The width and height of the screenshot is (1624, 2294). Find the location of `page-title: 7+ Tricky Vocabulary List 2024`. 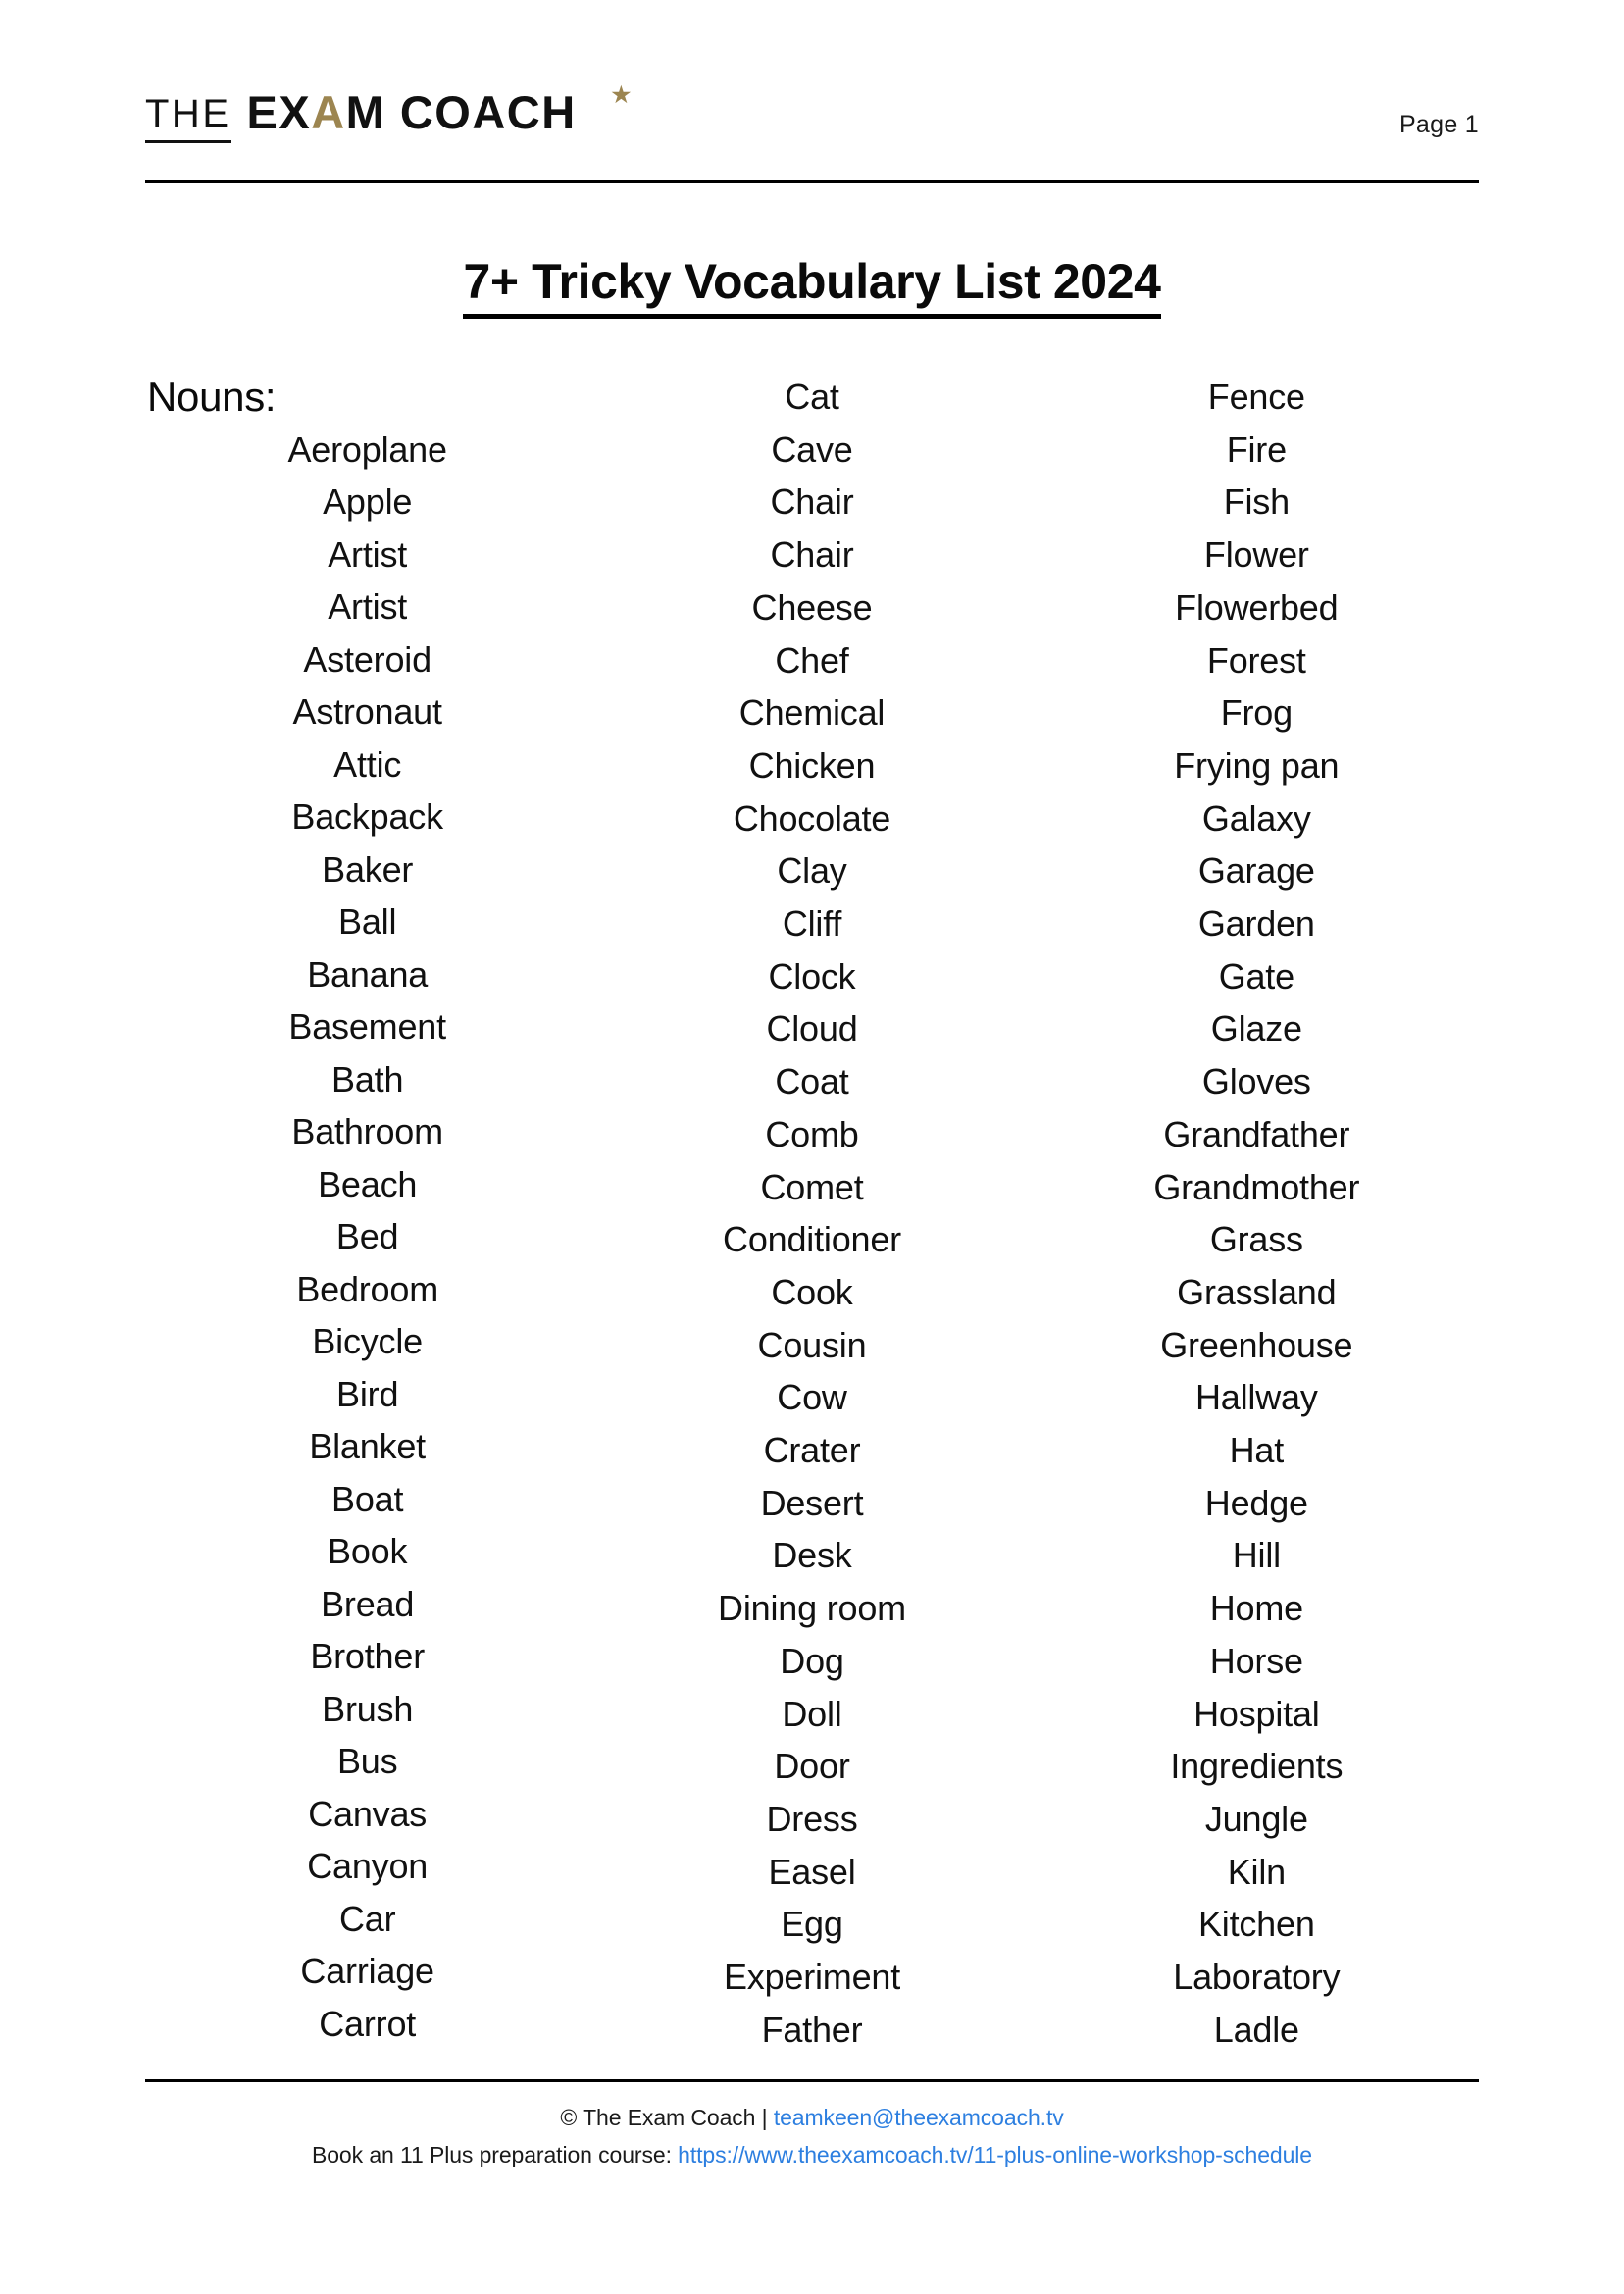

page-title: 7+ Tricky Vocabulary List 2024 is located at coordinates (812, 286).